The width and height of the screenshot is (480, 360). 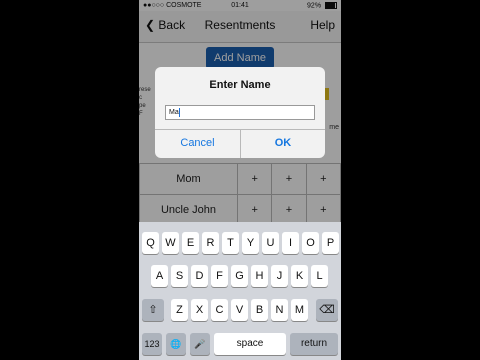 What do you see at coordinates (239, 276) in the screenshot?
I see `key-g: G` at bounding box center [239, 276].